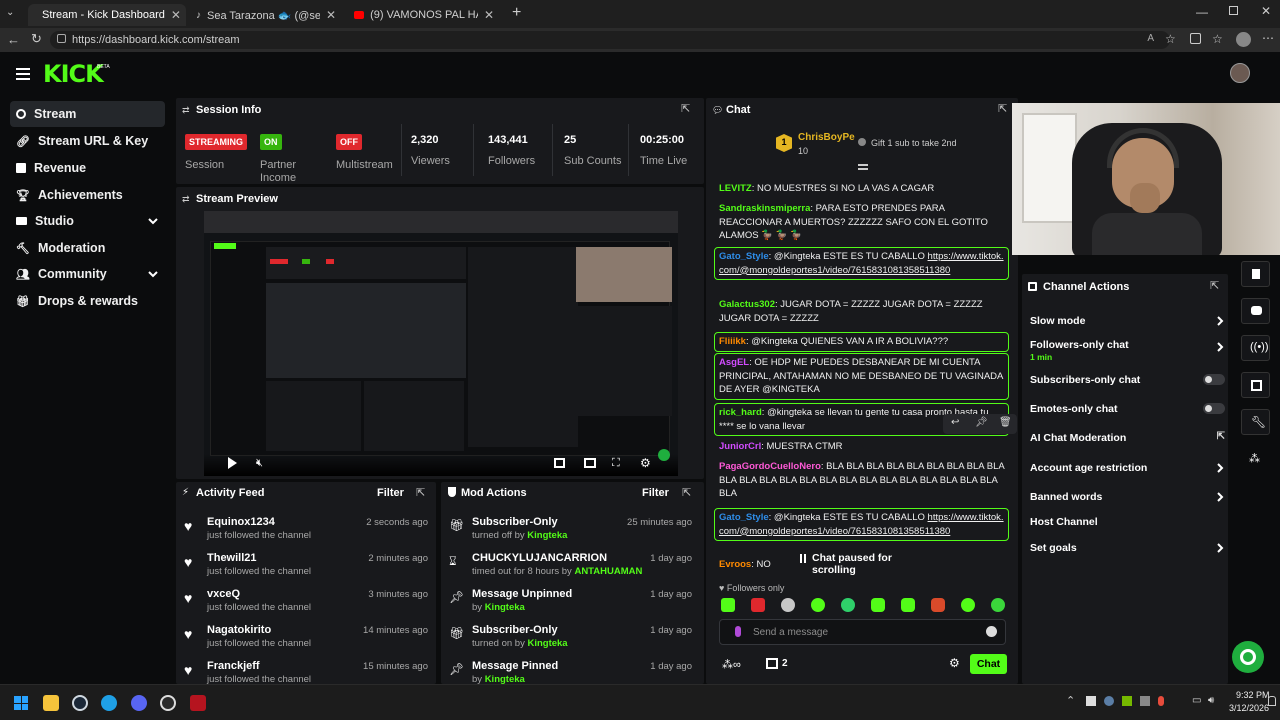 This screenshot has height=720, width=1280. Describe the element at coordinates (988, 664) in the screenshot. I see `send-chat-button: Chat` at that location.